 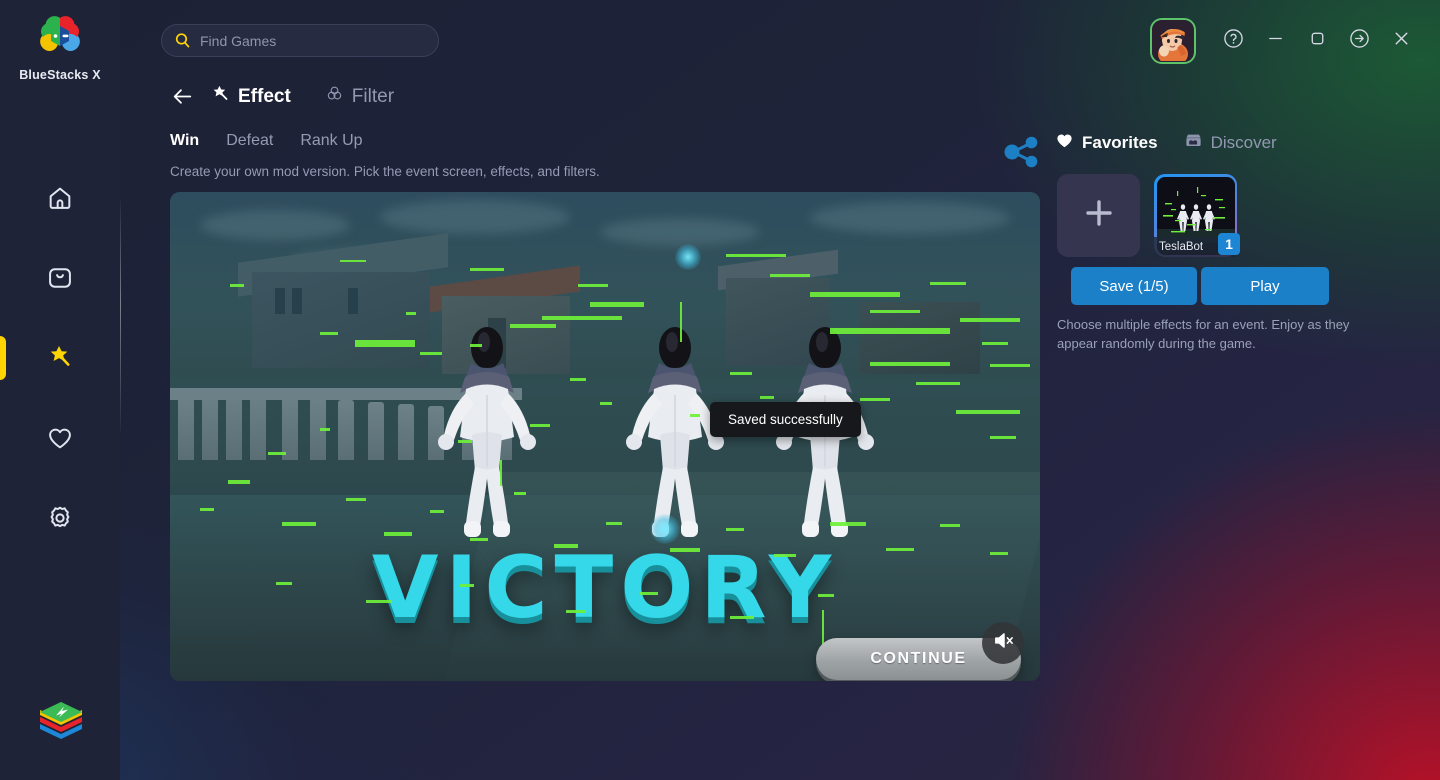 I want to click on event-tabs: Win Defeat Rank Up, so click(x=266, y=141).